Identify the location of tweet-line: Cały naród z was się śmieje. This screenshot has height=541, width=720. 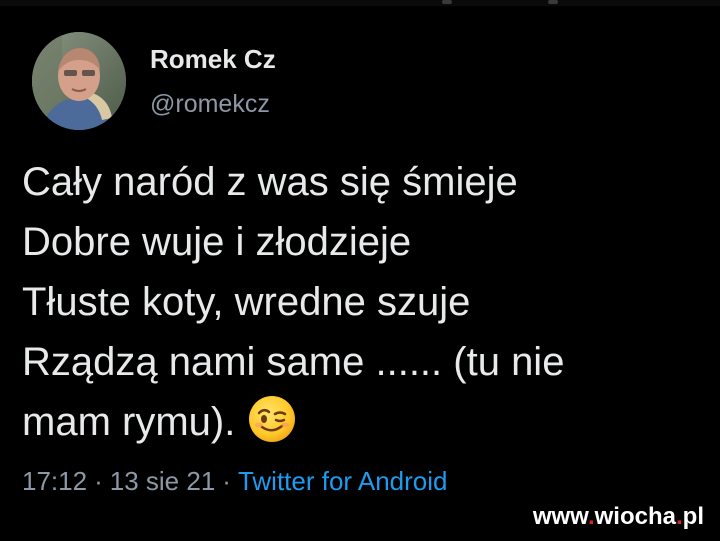
(270, 182).